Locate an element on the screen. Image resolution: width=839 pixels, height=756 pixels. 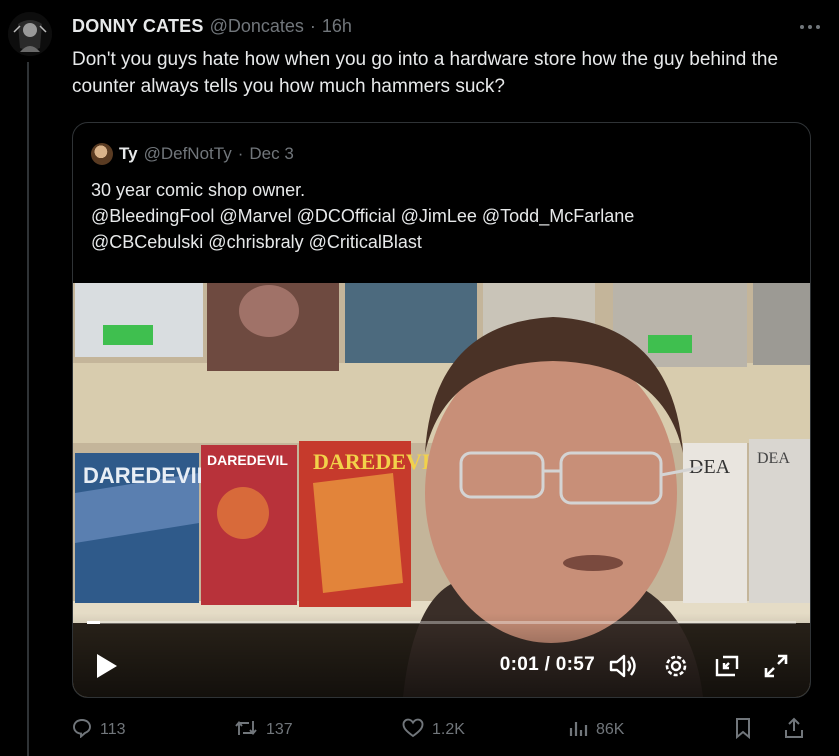
retweet-icon is located at coordinates (246, 730).